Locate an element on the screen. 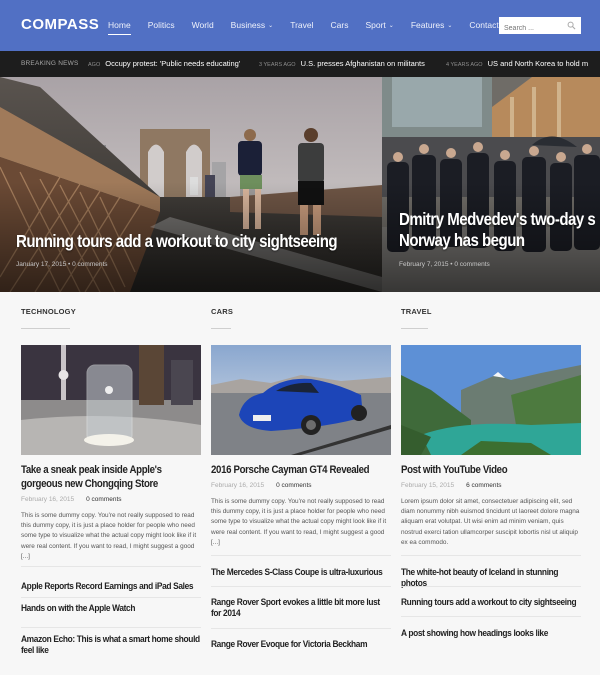 The width and height of the screenshot is (600, 675). nav-label: Sport is located at coordinates (375, 25).